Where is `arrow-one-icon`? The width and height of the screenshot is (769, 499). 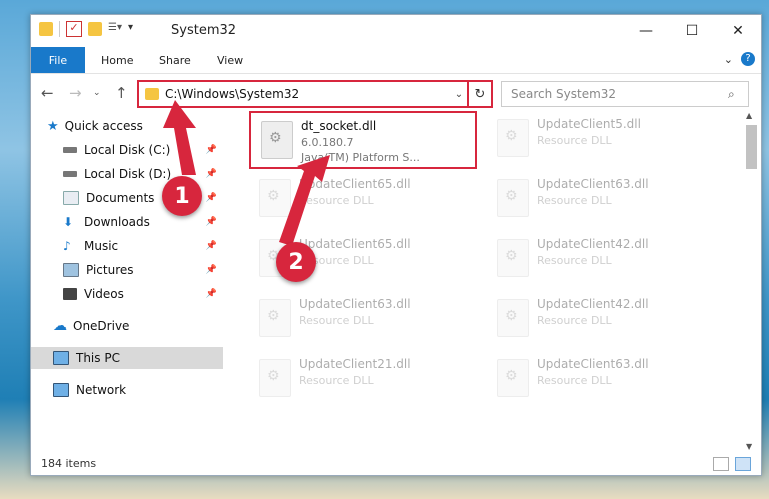
arrow-one-icon is located at coordinates (179, 137).